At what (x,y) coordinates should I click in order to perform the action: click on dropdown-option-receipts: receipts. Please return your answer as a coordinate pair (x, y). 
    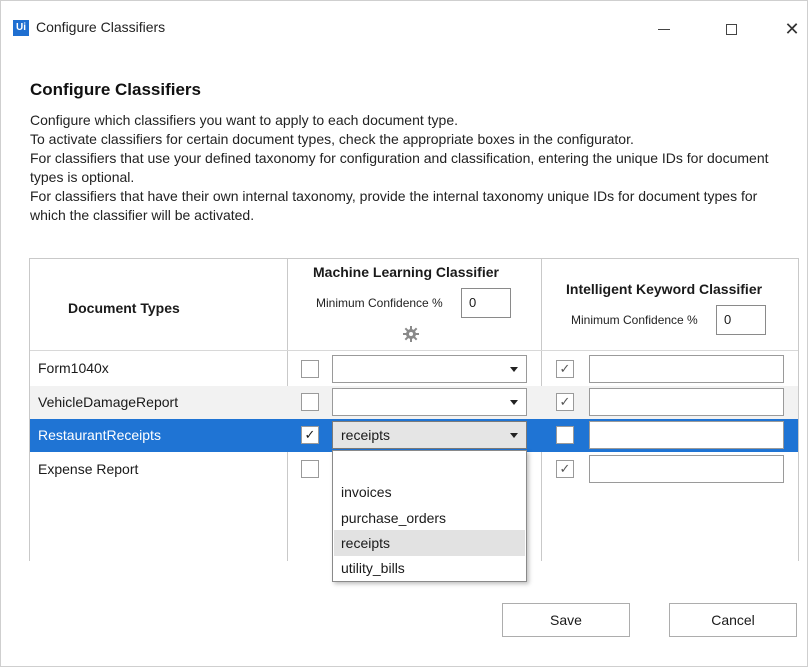
    Looking at the image, I should click on (429, 543).